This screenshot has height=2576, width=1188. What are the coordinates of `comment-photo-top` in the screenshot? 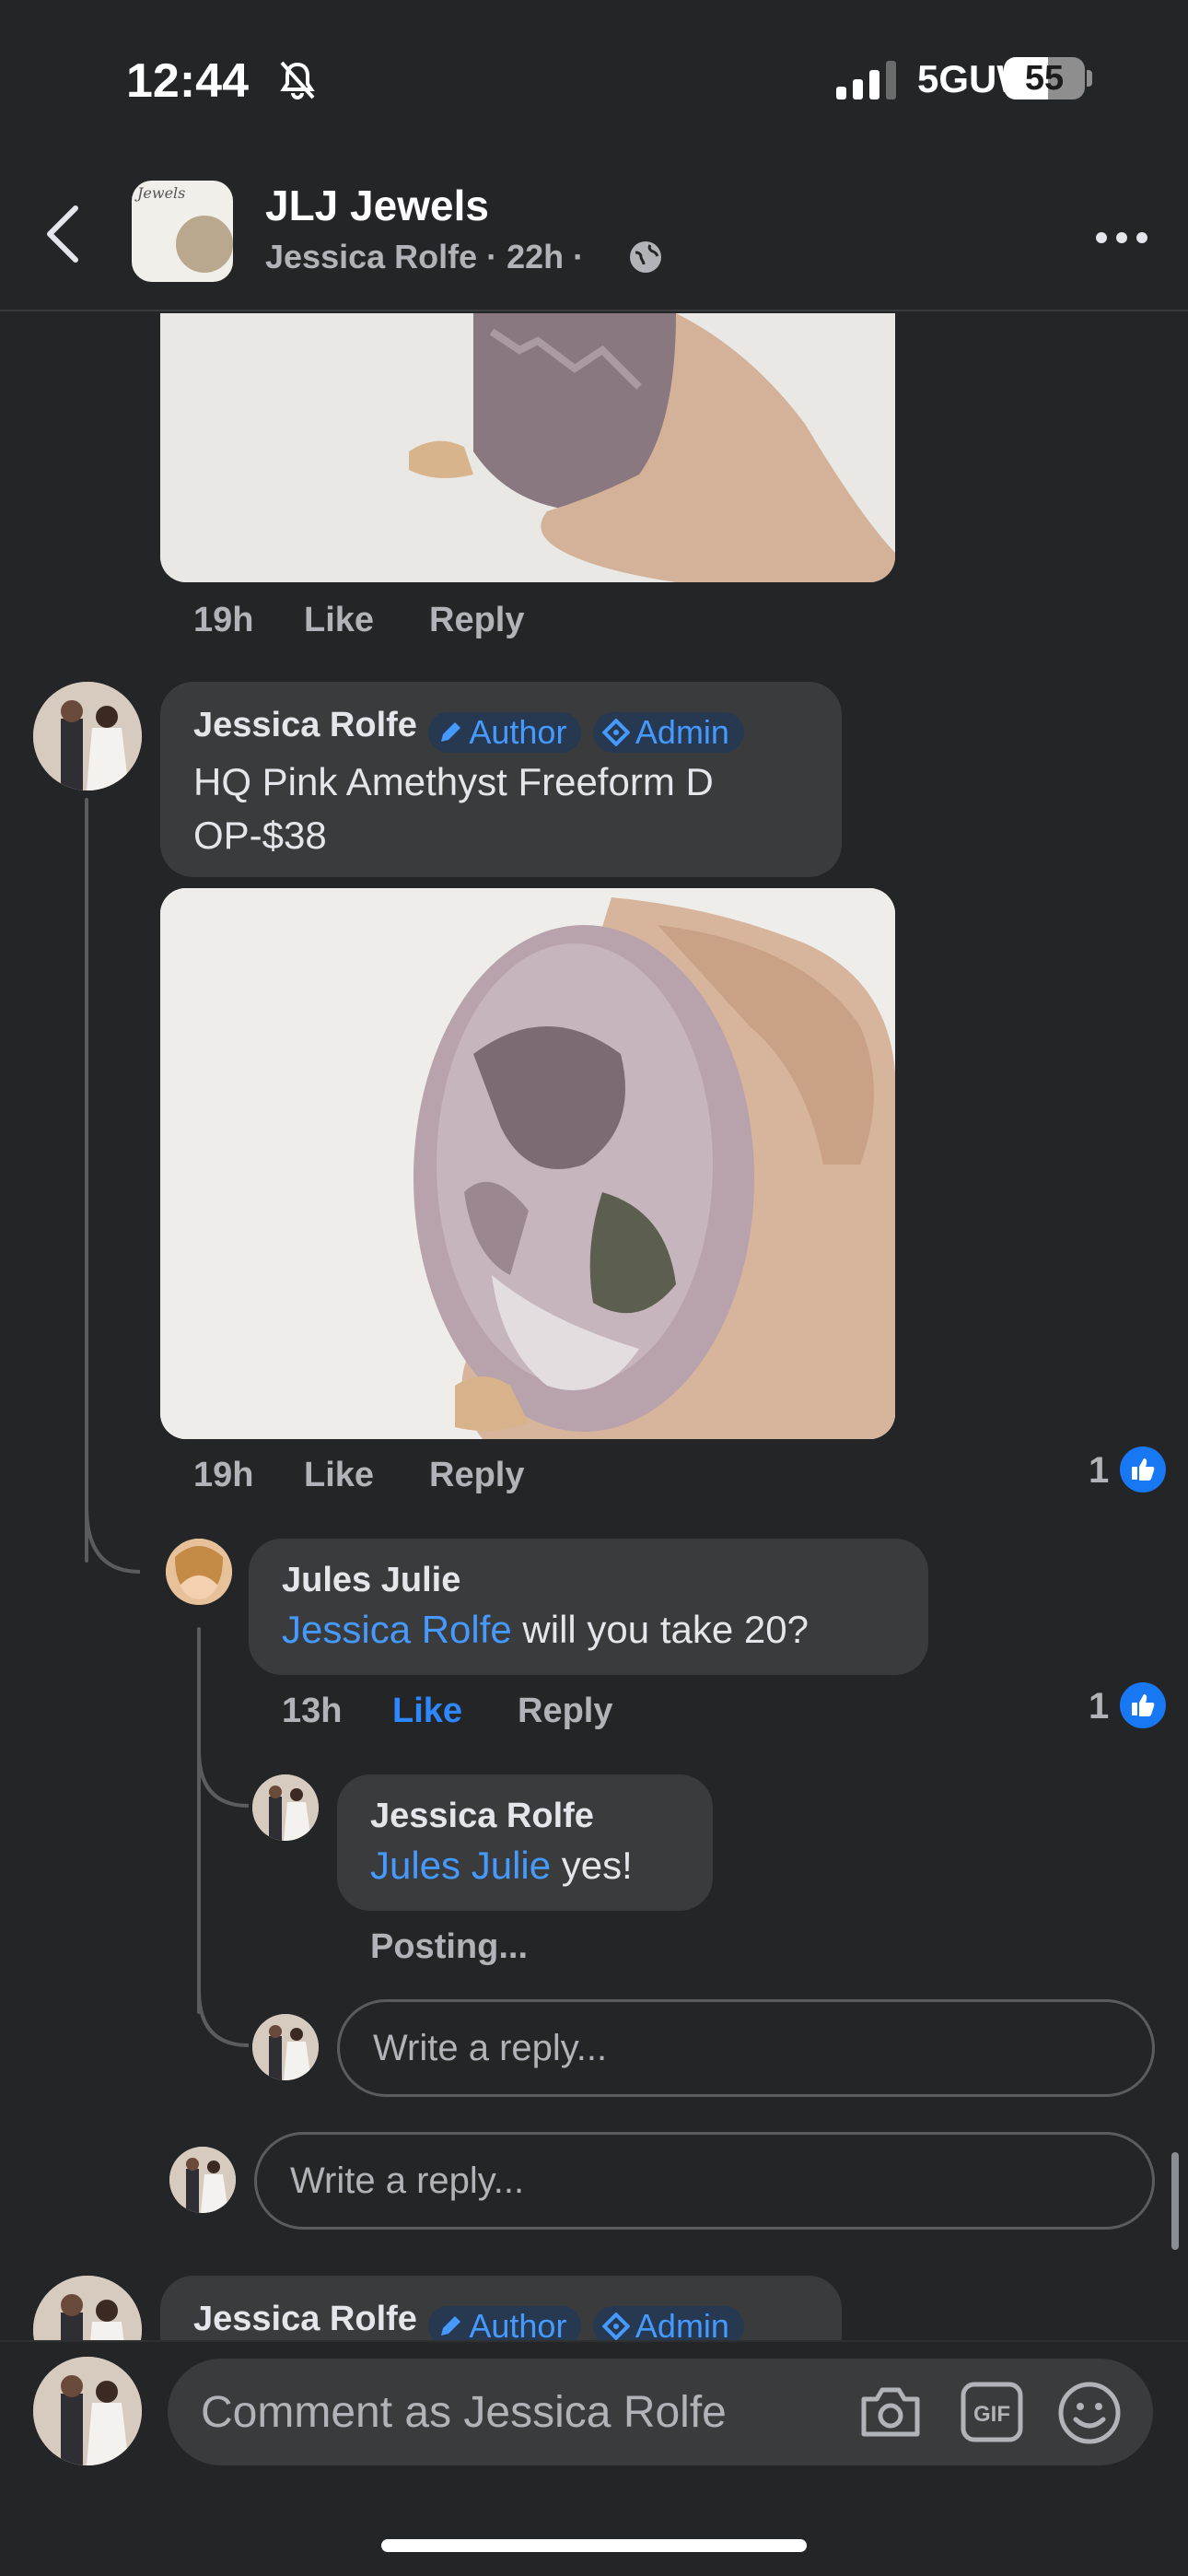 It's located at (527, 448).